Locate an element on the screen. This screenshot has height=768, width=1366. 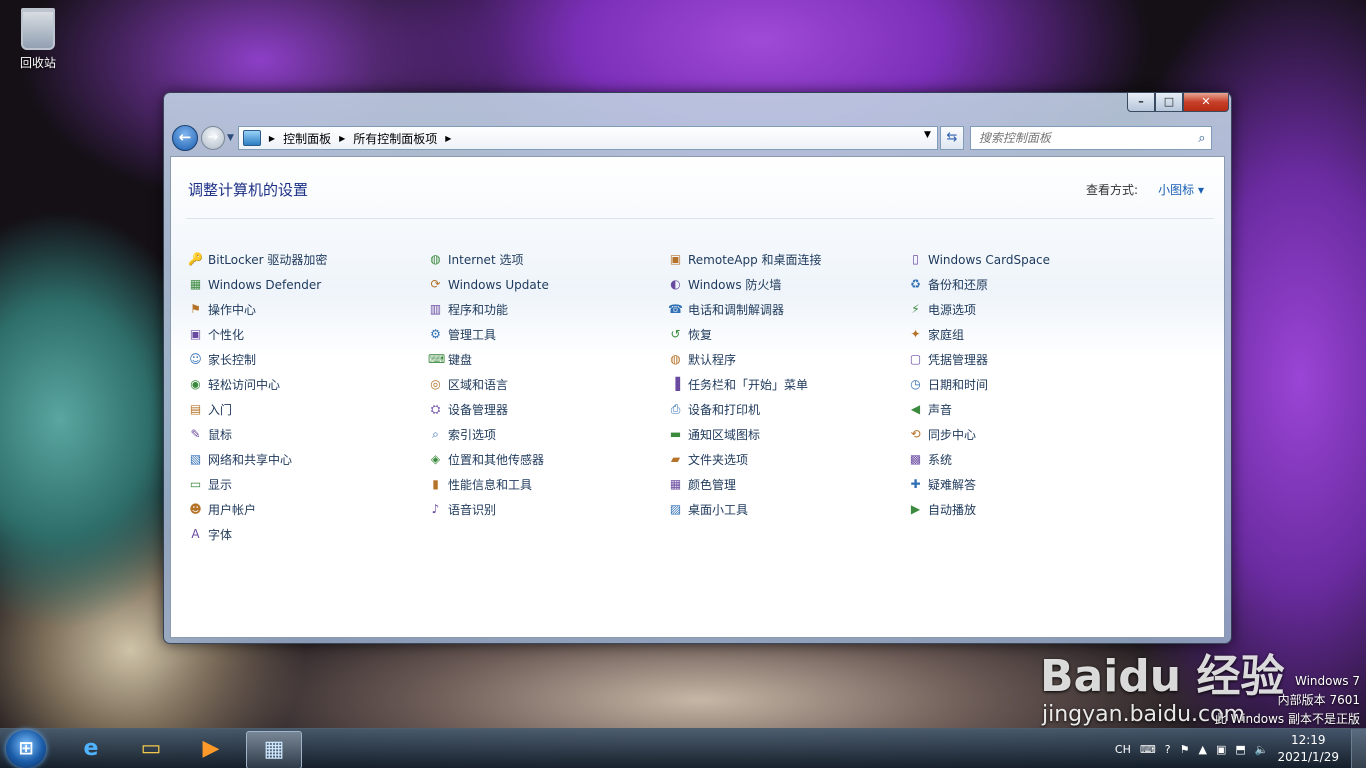
cp-item-user-accounts: ☻ 用户帐户 is located at coordinates (257, 509).